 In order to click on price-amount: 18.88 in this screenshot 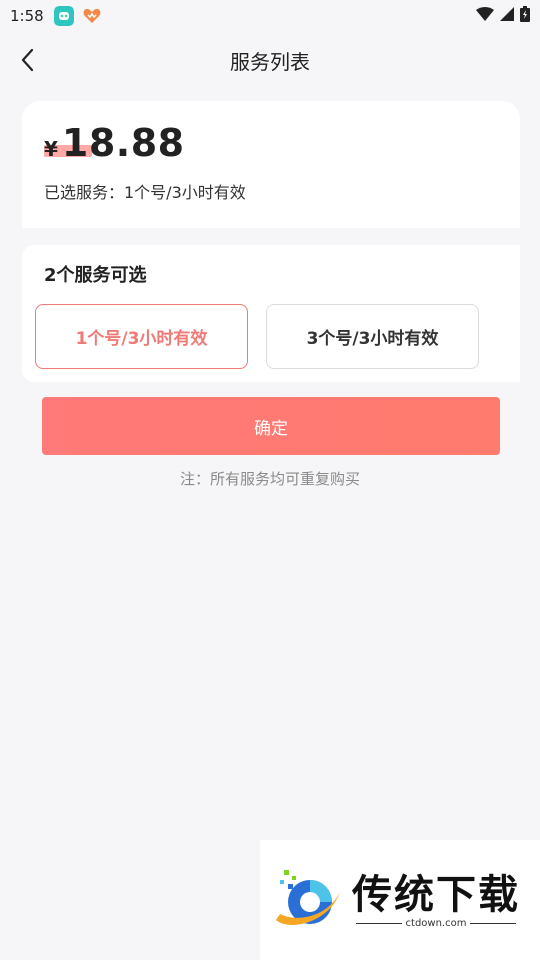, I will do `click(123, 143)`.